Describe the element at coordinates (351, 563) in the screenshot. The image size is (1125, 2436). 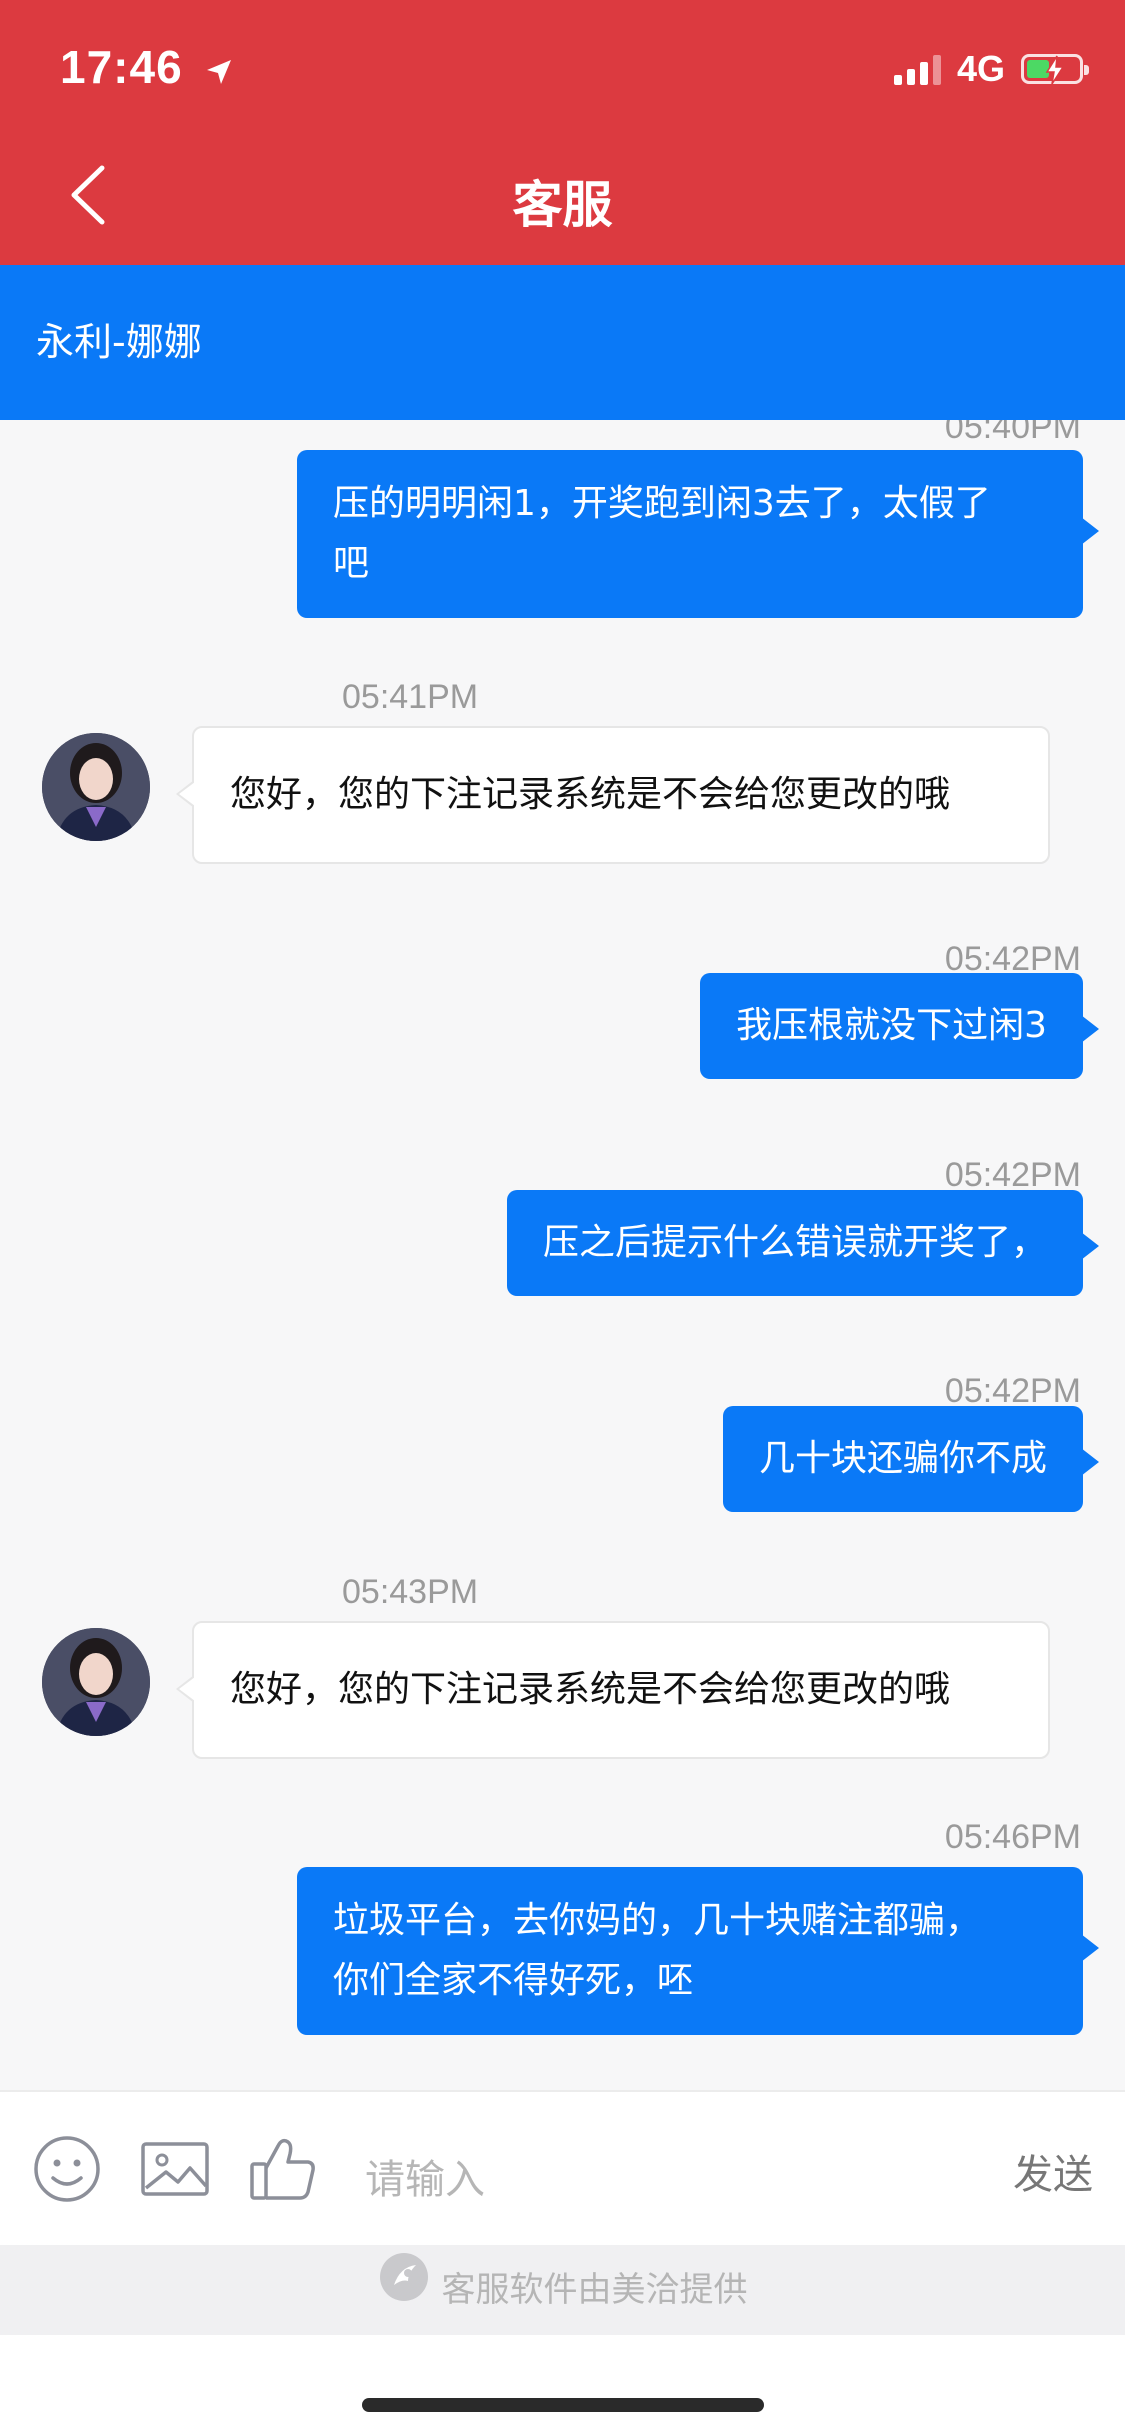
I see `message-text-line: 吧` at that location.